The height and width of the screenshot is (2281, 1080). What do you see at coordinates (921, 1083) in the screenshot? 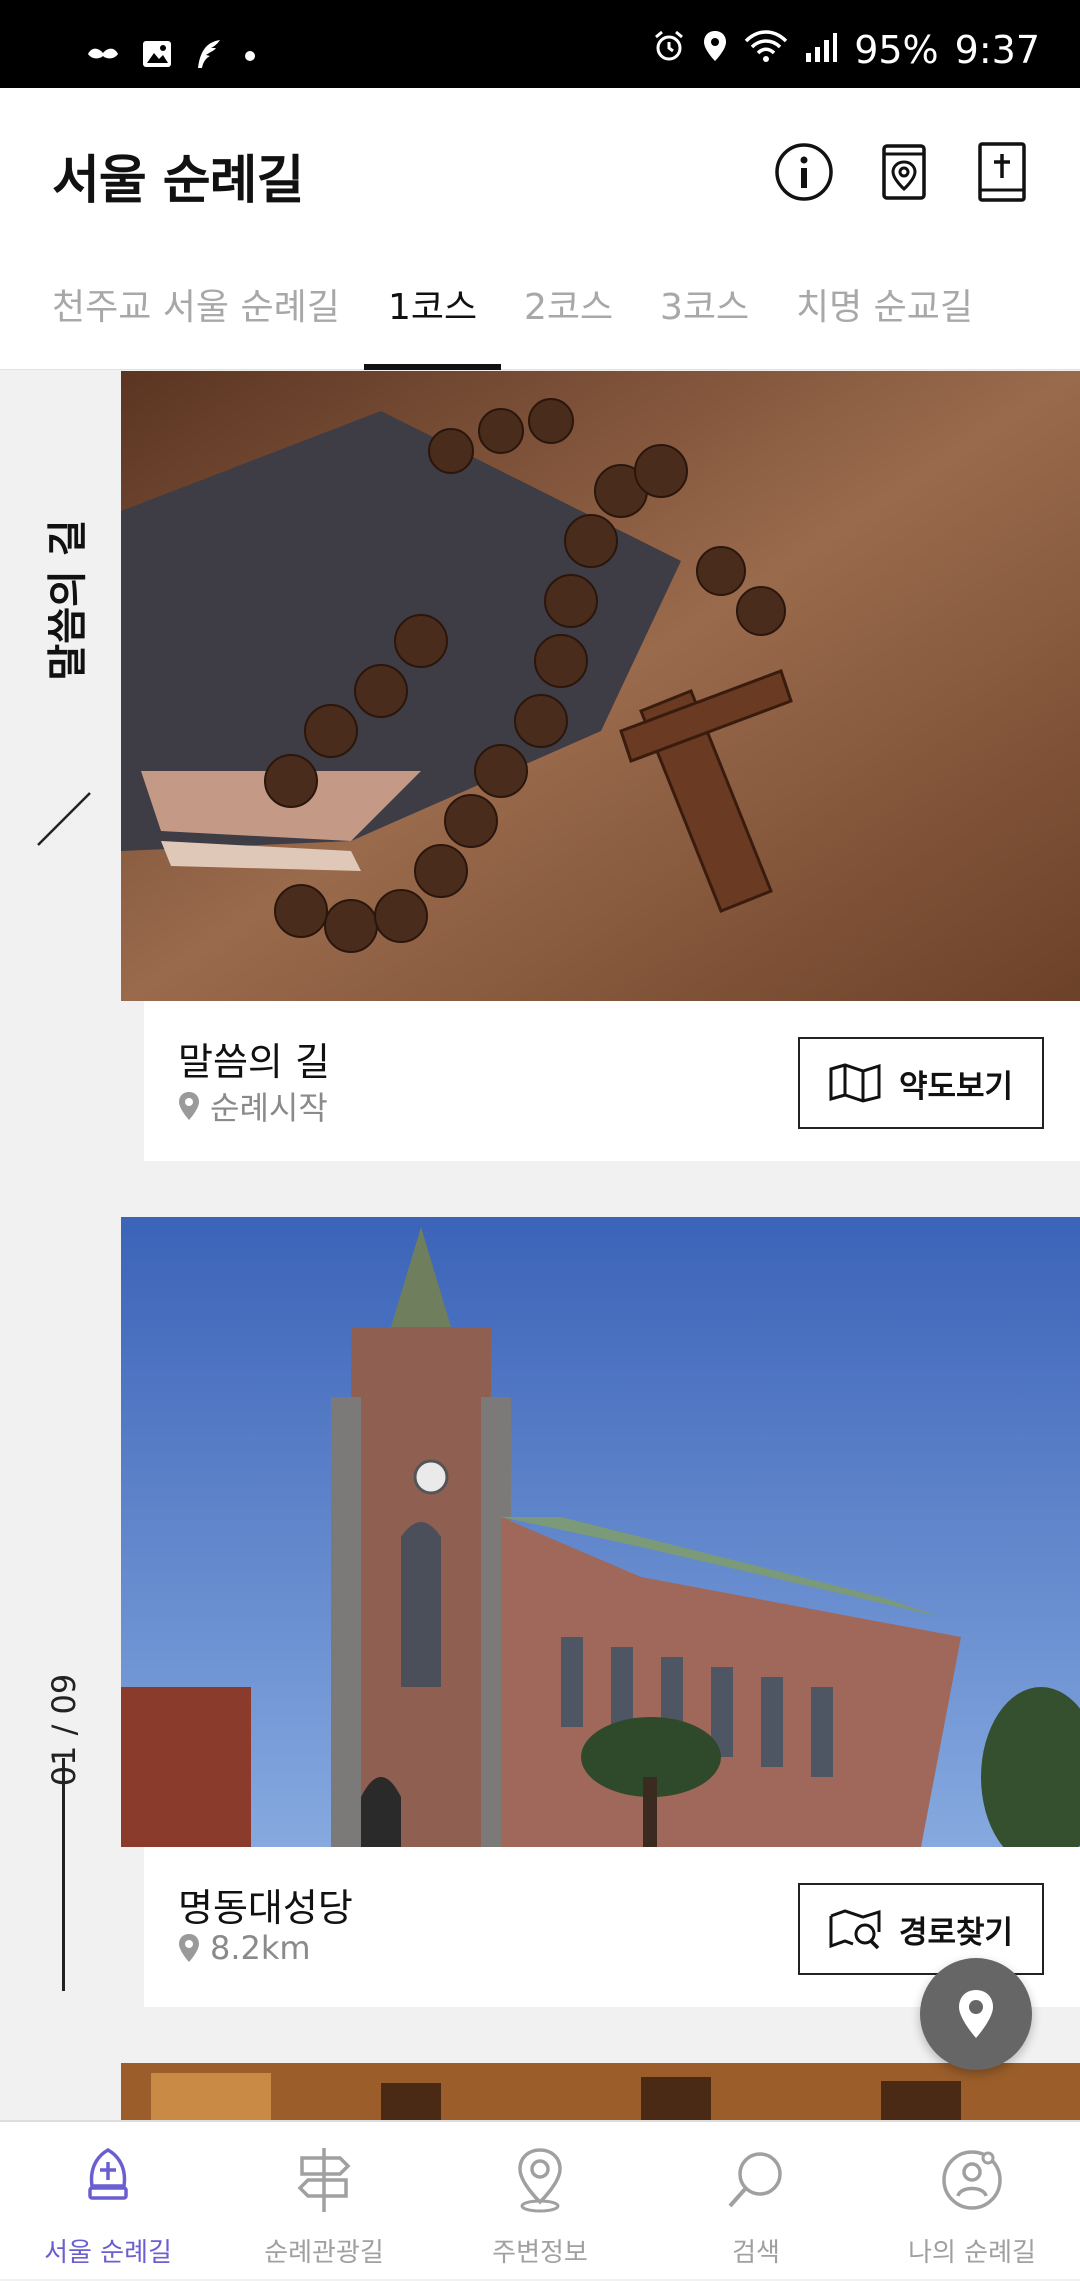
I see `view-map-button: 약도보기` at bounding box center [921, 1083].